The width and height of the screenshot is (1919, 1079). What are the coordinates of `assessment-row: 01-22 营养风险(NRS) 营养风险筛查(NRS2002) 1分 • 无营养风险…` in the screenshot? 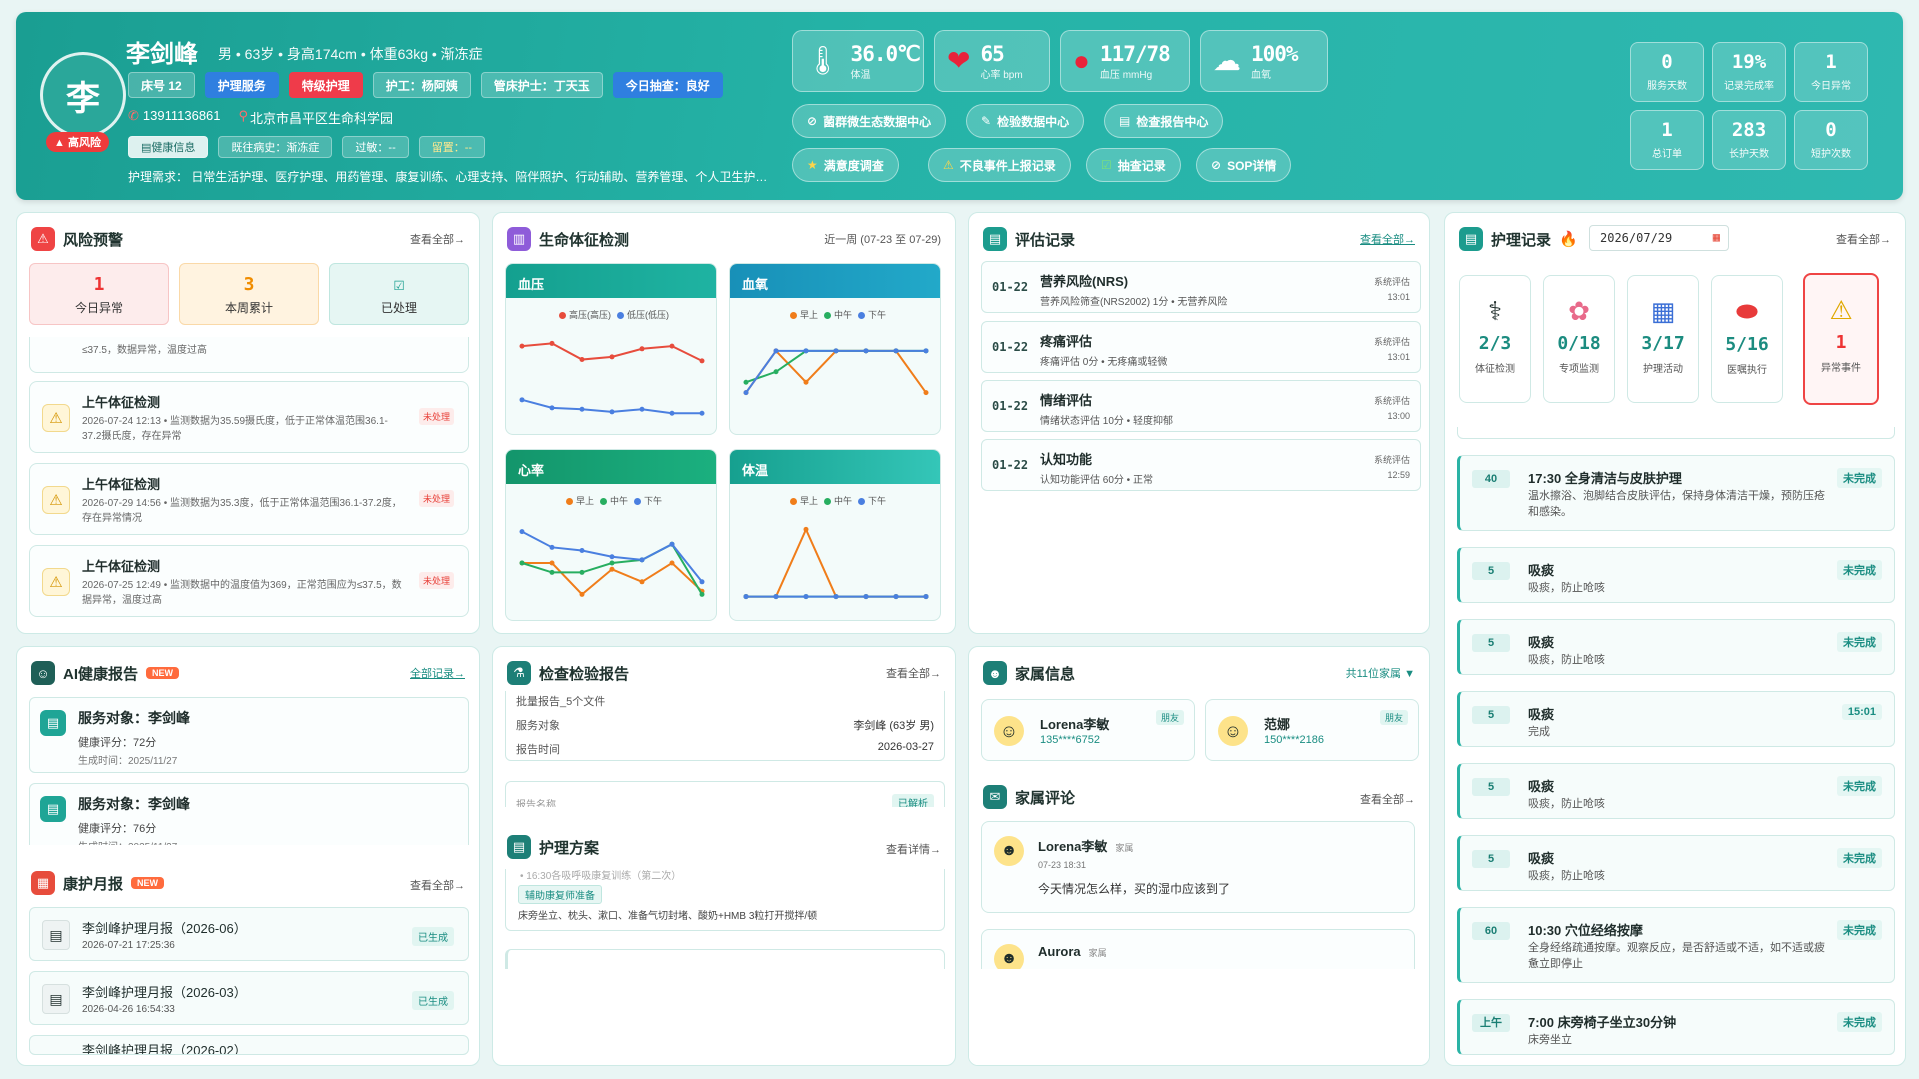 It's located at (1201, 287).